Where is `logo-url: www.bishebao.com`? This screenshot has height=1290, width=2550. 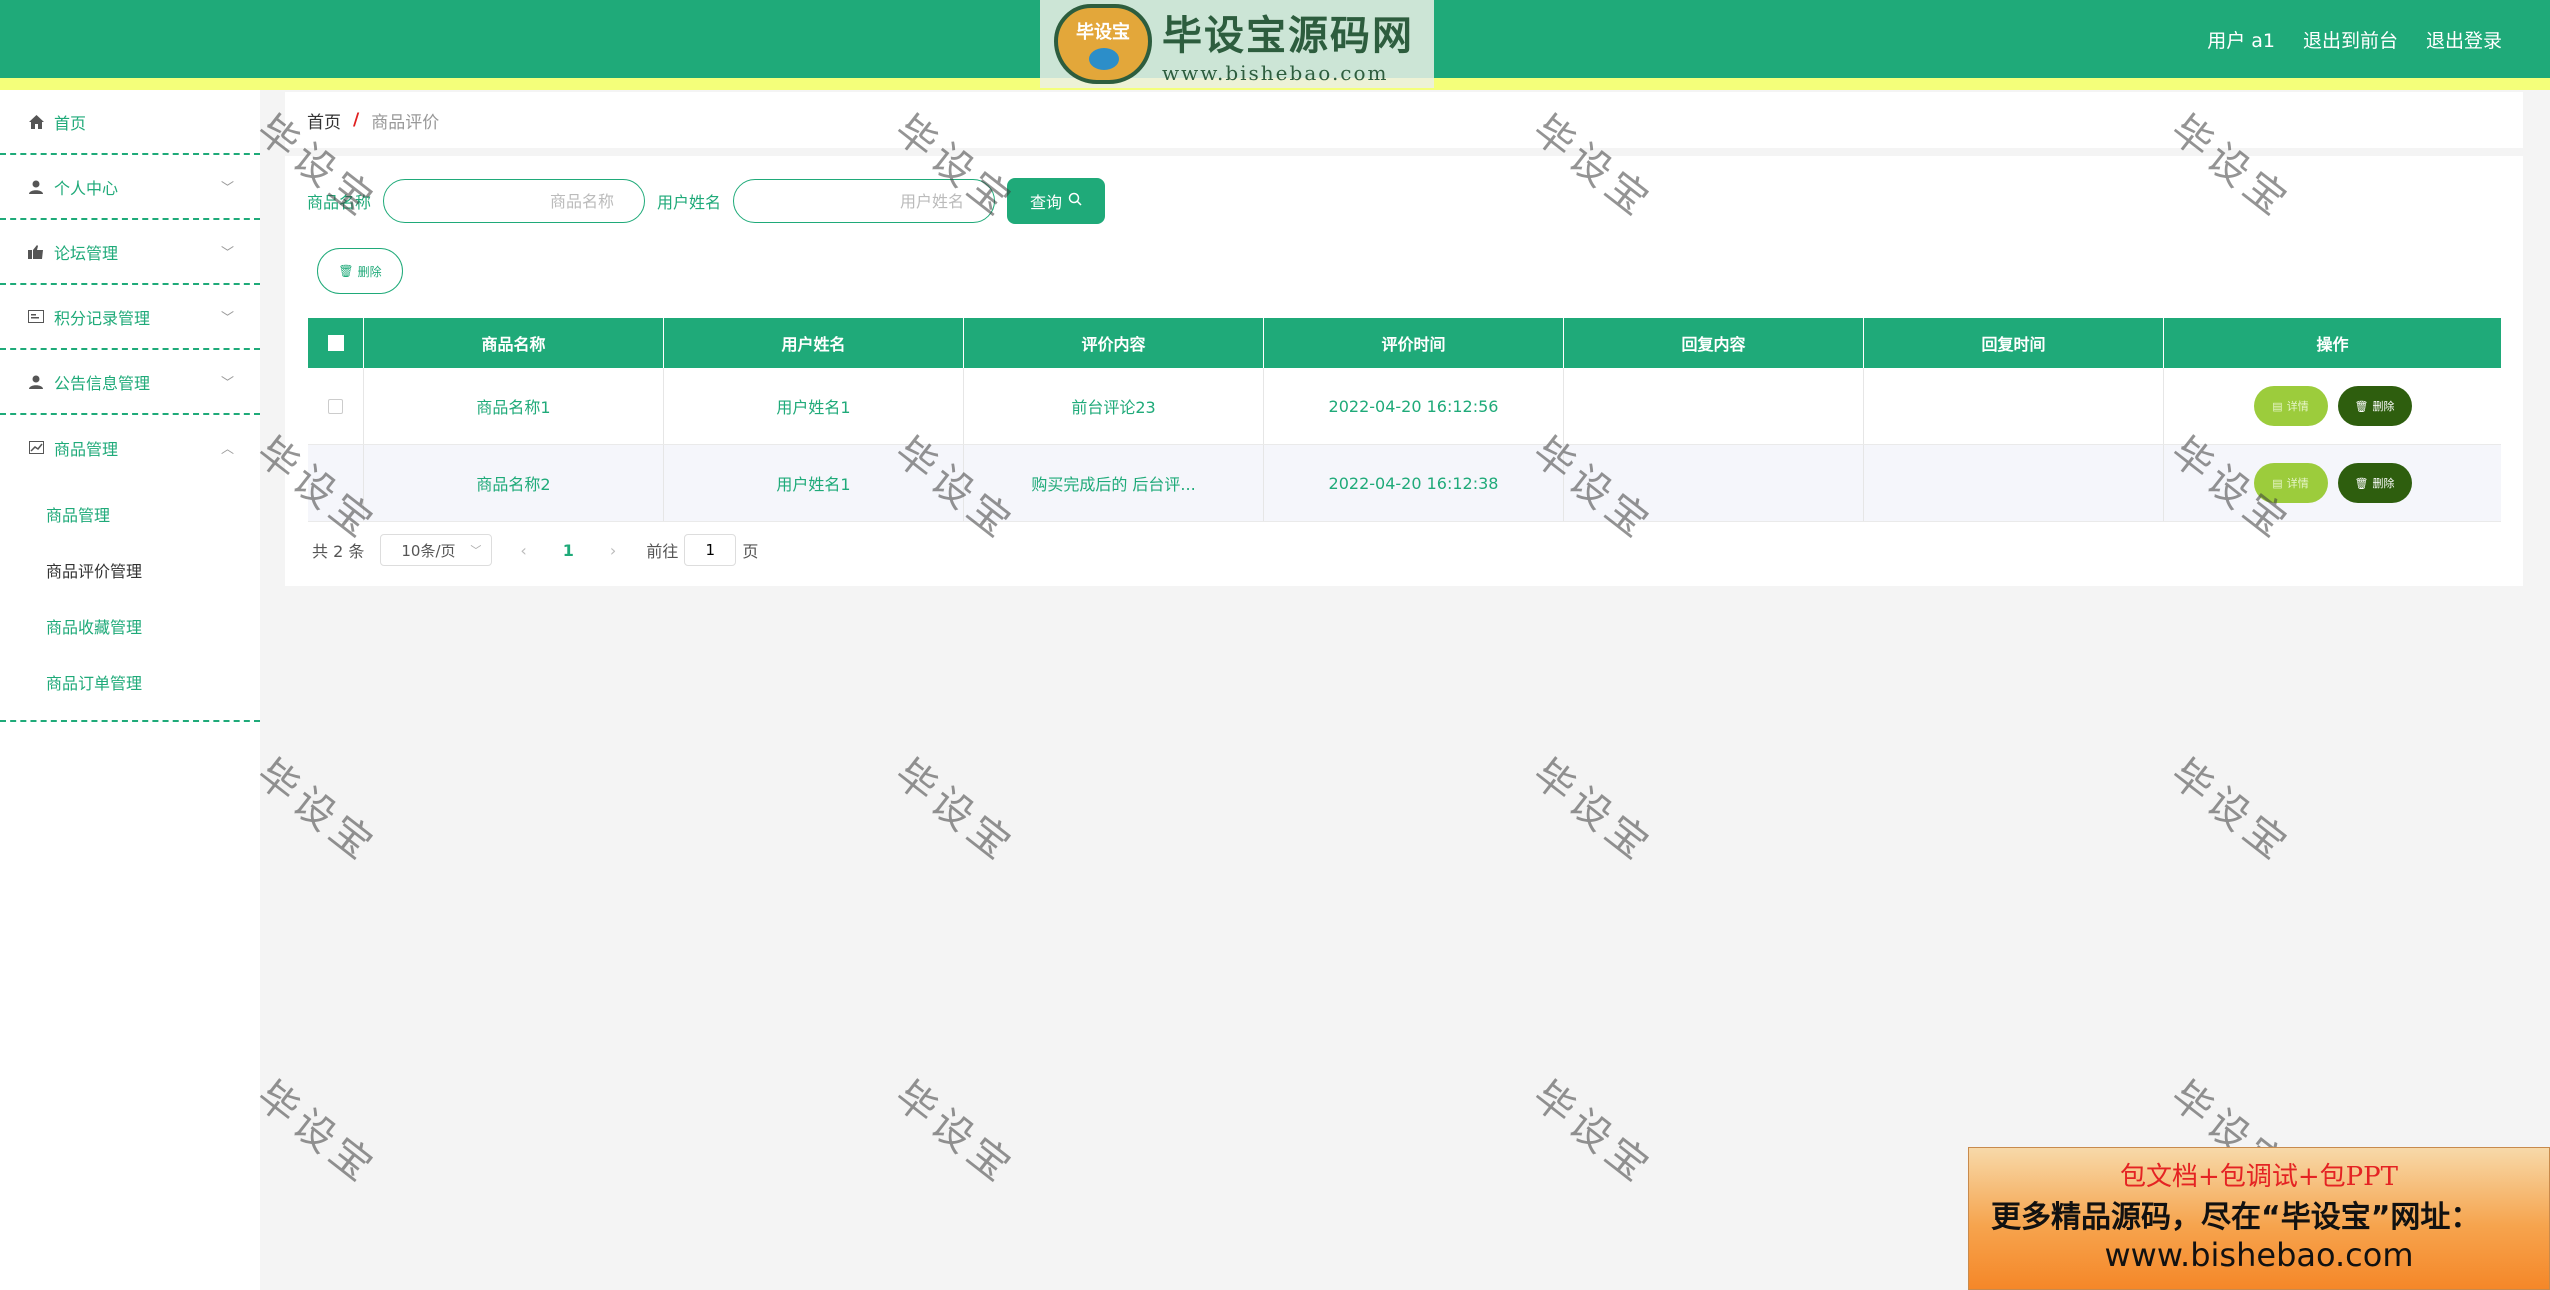
logo-url: www.bishebao.com is located at coordinates (1275, 73).